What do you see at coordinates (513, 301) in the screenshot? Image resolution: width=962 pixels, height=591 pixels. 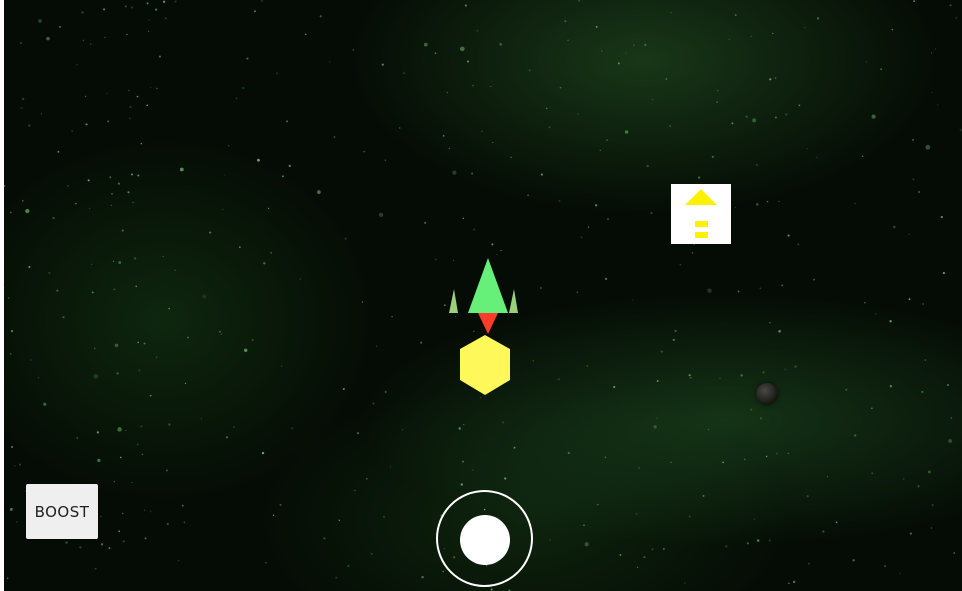 I see `right-wing` at bounding box center [513, 301].